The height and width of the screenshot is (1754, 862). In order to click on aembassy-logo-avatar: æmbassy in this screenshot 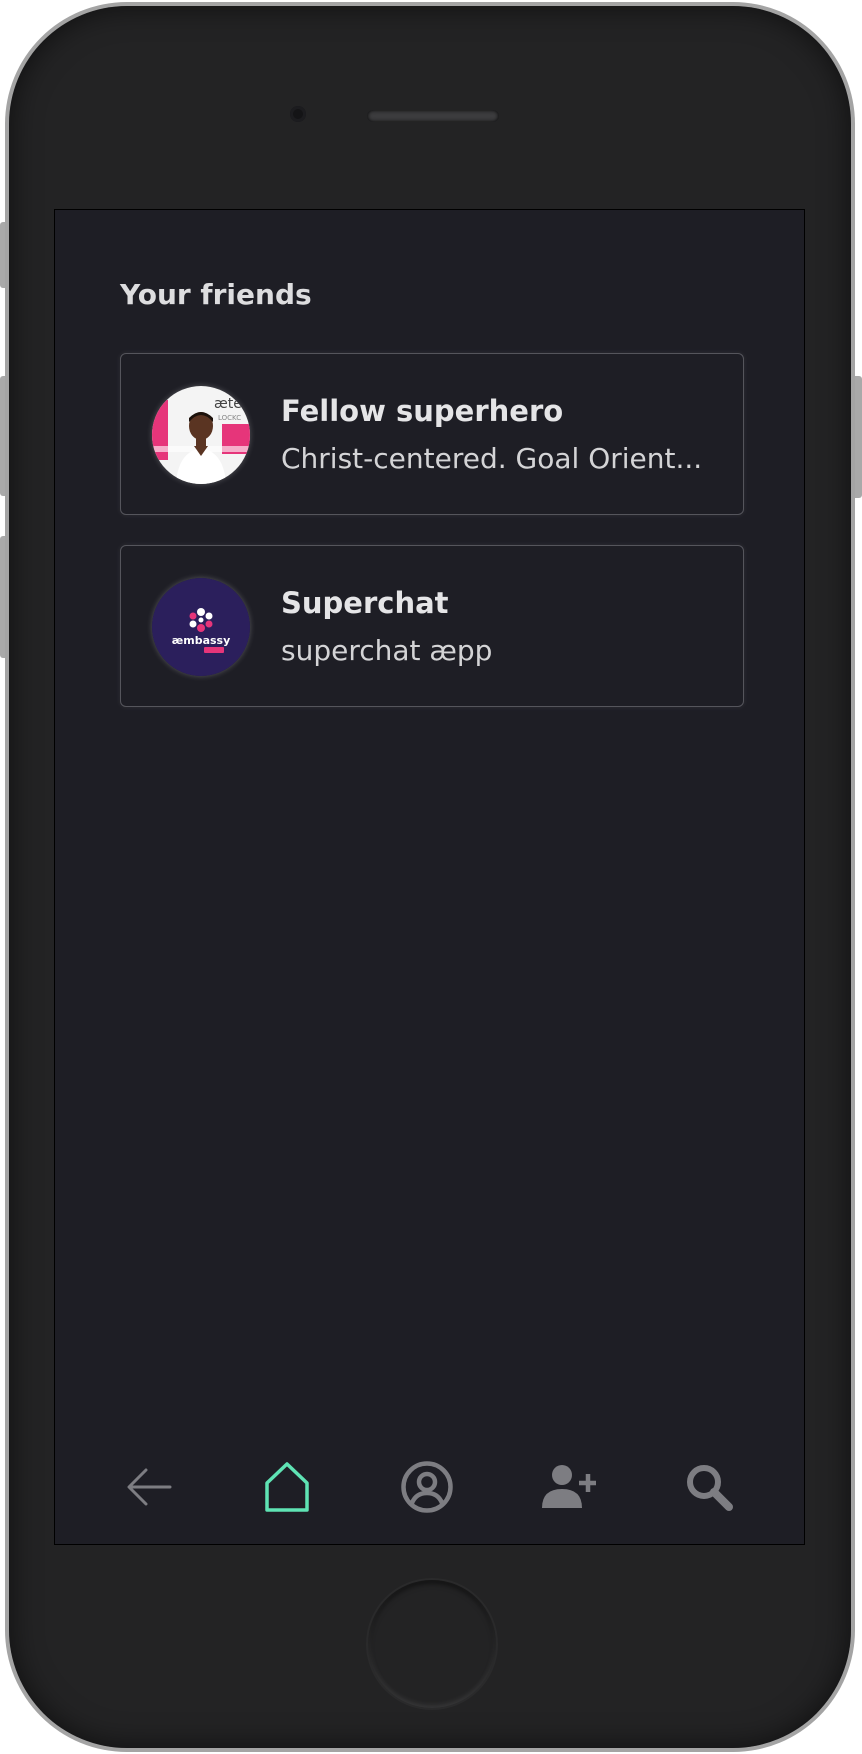, I will do `click(201, 627)`.